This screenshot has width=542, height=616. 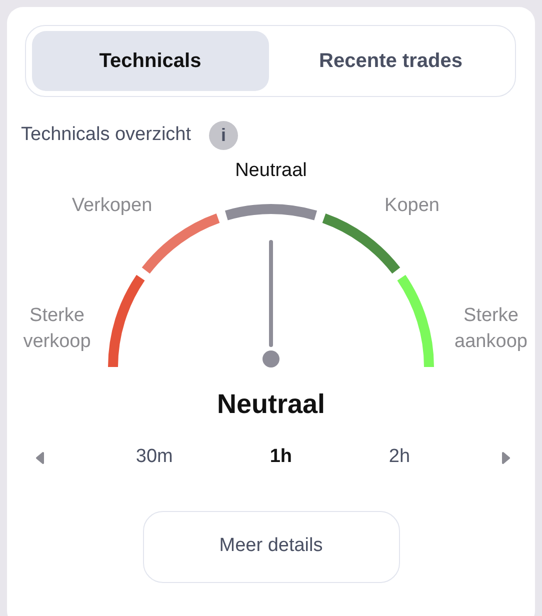 I want to click on next-icon, so click(x=505, y=457).